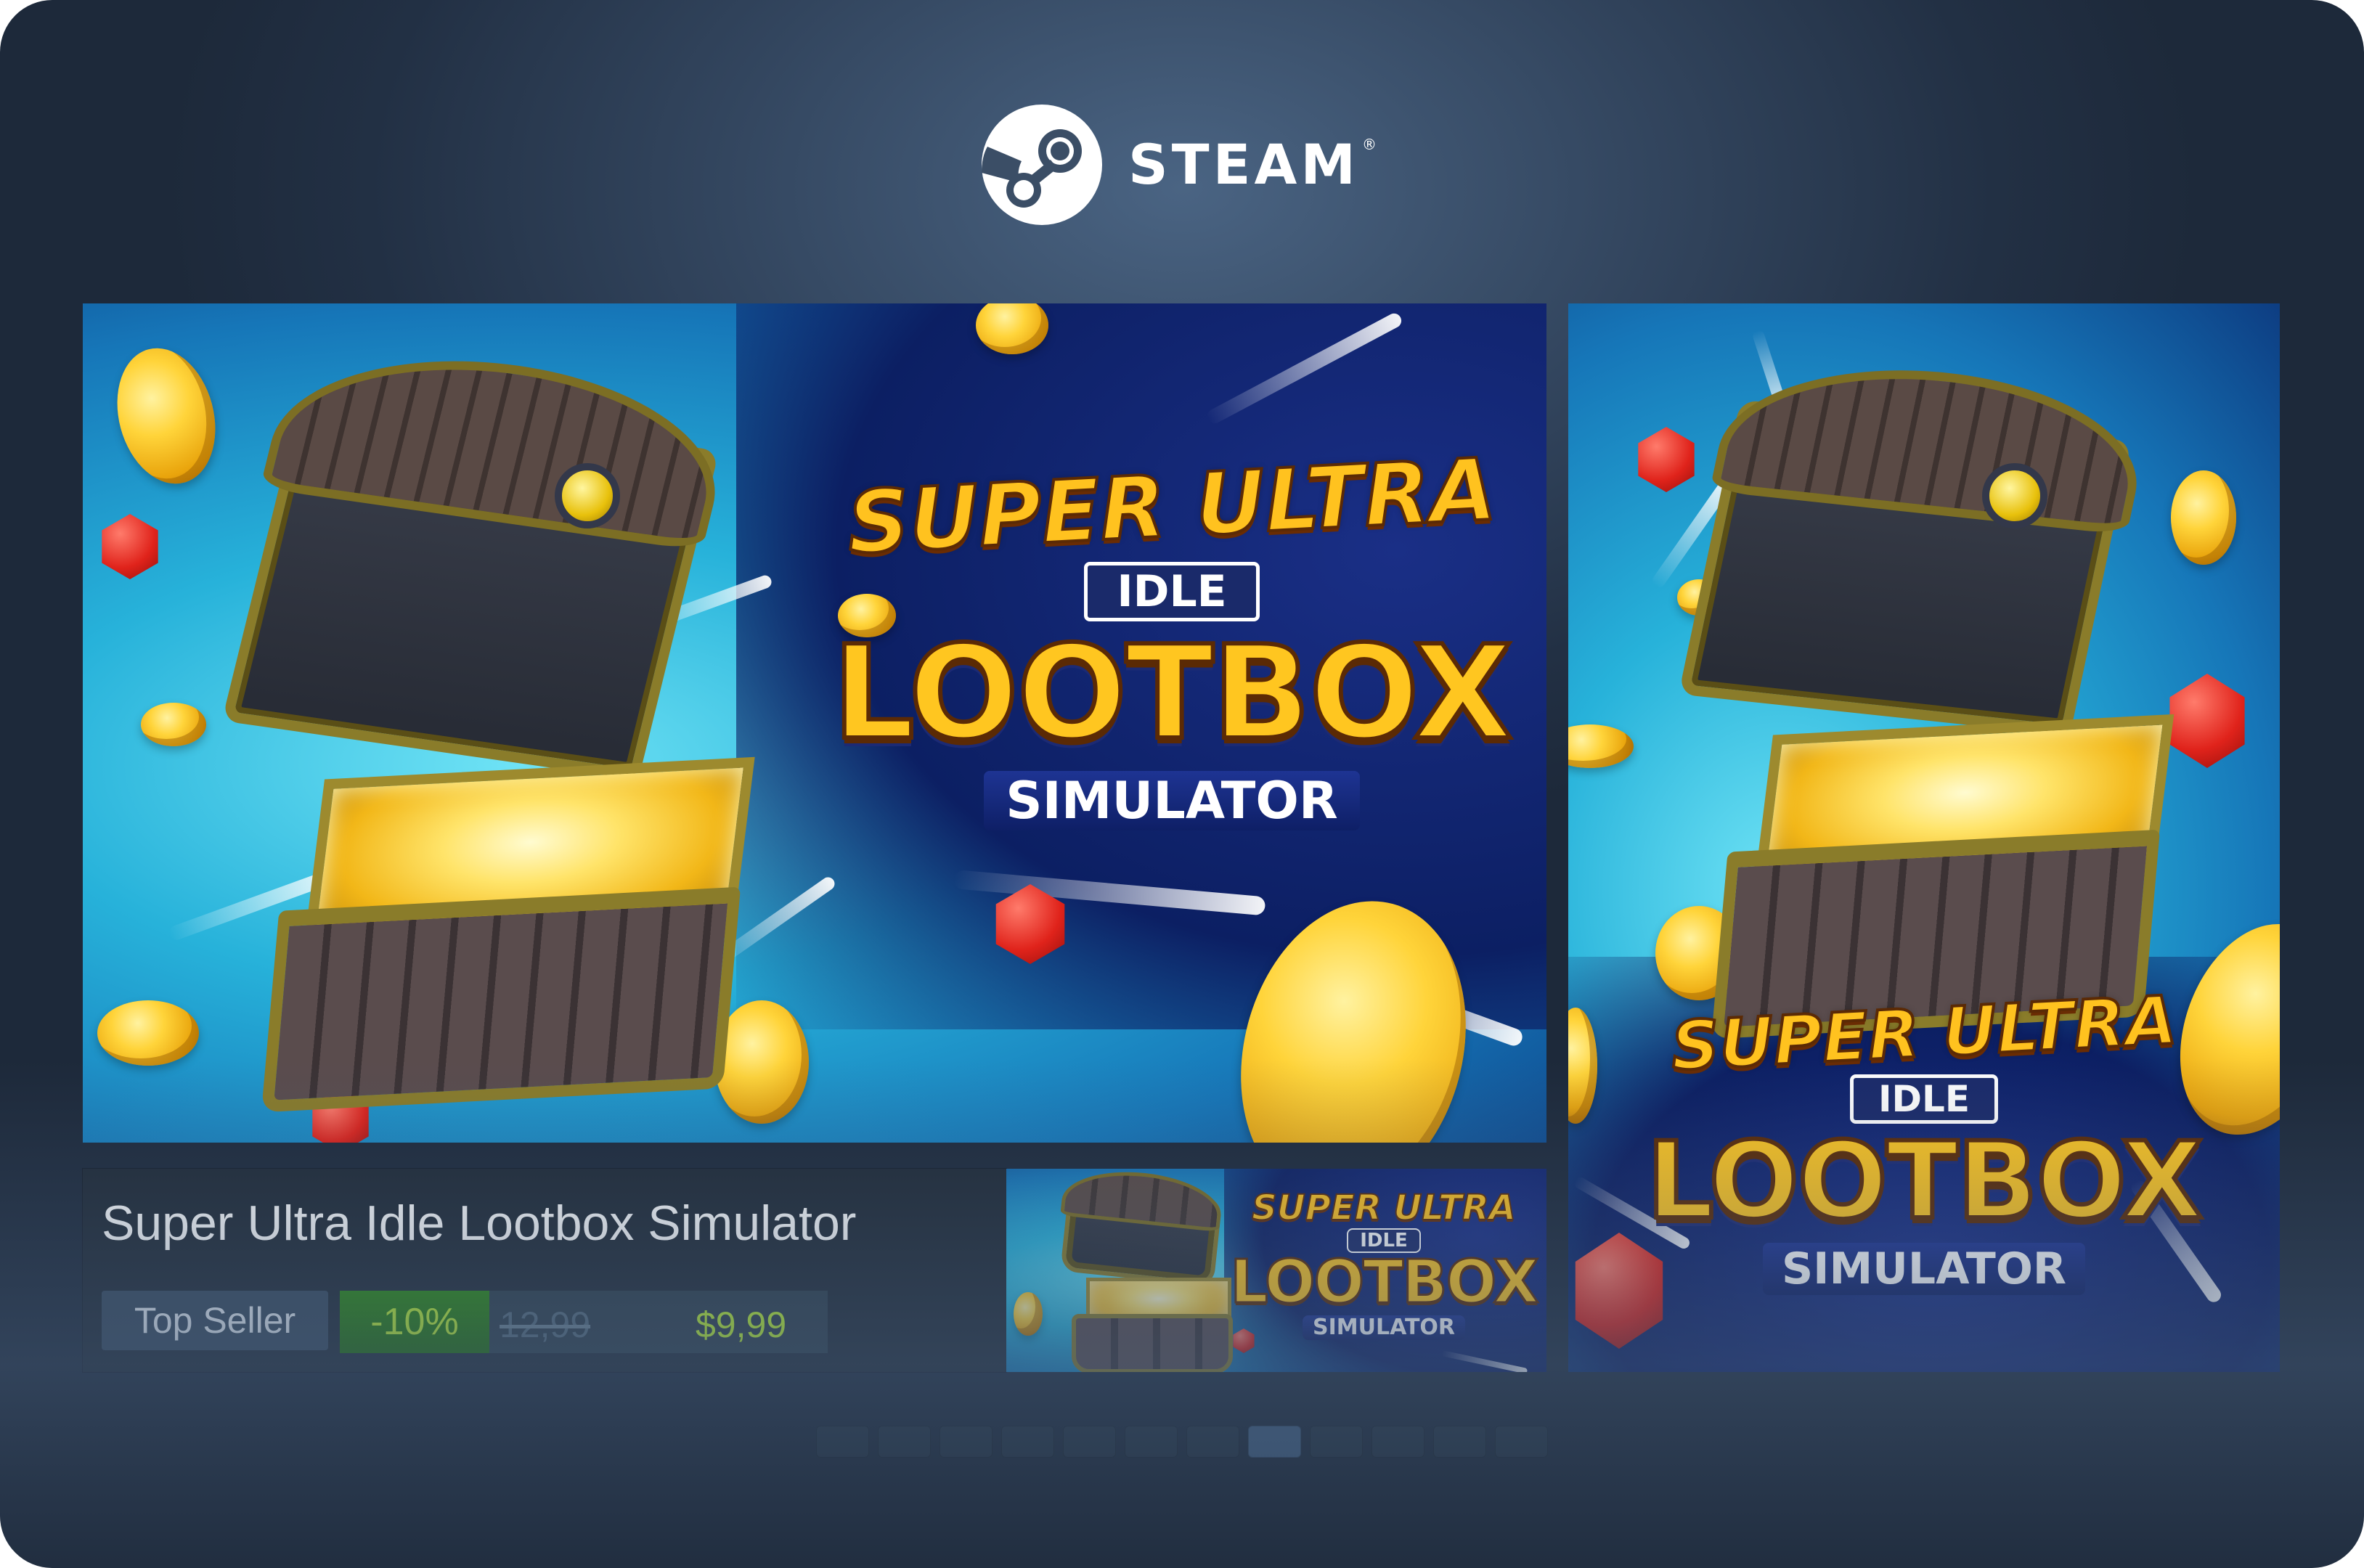 This screenshot has height=1568, width=2364. I want to click on steam-wordmark: STEAM ®, so click(1254, 164).